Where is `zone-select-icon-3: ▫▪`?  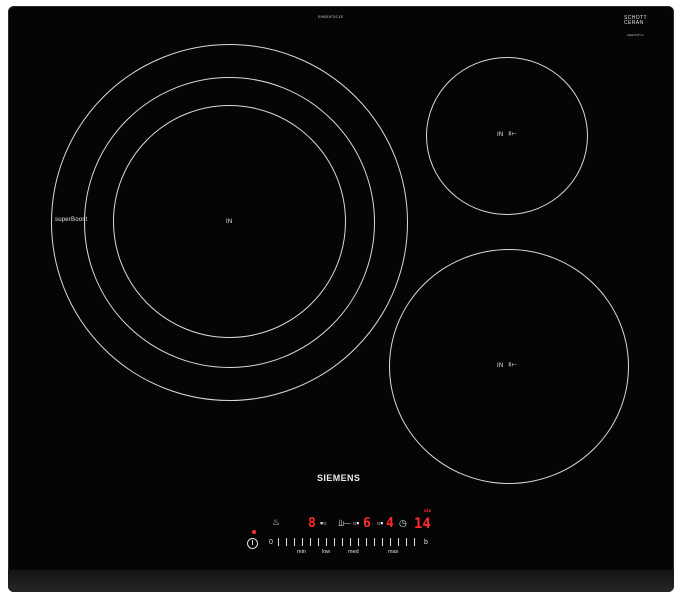
zone-select-icon-3: ▫▪ is located at coordinates (380, 523).